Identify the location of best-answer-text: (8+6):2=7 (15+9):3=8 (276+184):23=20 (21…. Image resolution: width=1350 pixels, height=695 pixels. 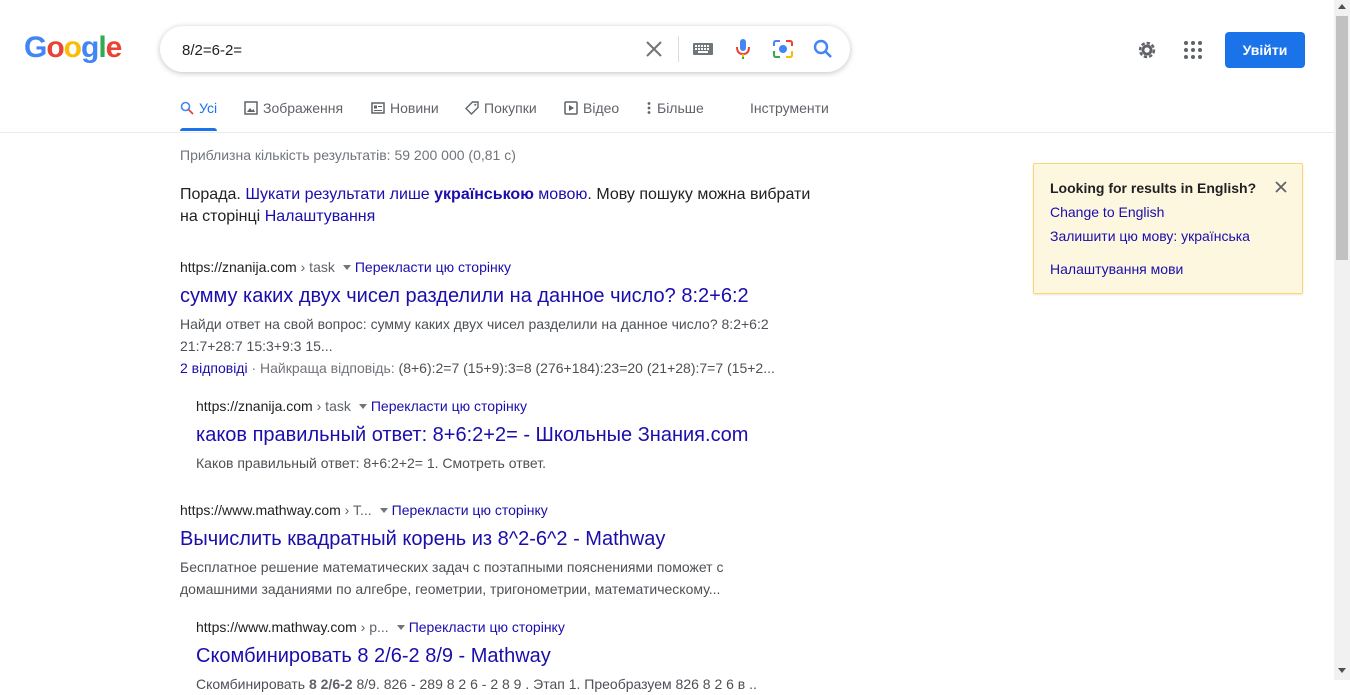
(586, 368).